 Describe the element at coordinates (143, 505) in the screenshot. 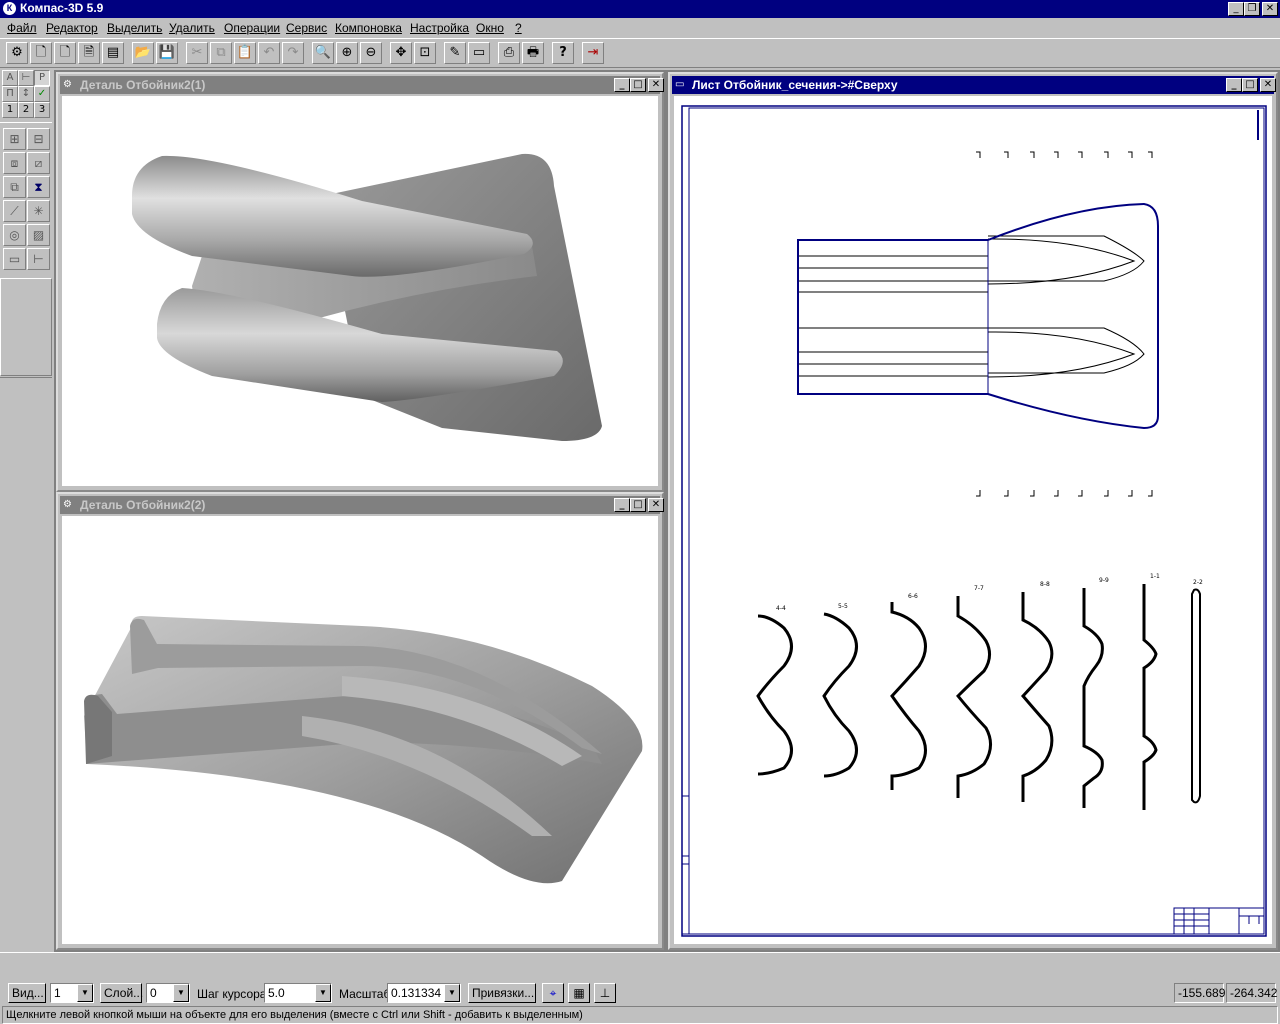

I see `part2-title: Деталь Отбойник2(2)` at that location.